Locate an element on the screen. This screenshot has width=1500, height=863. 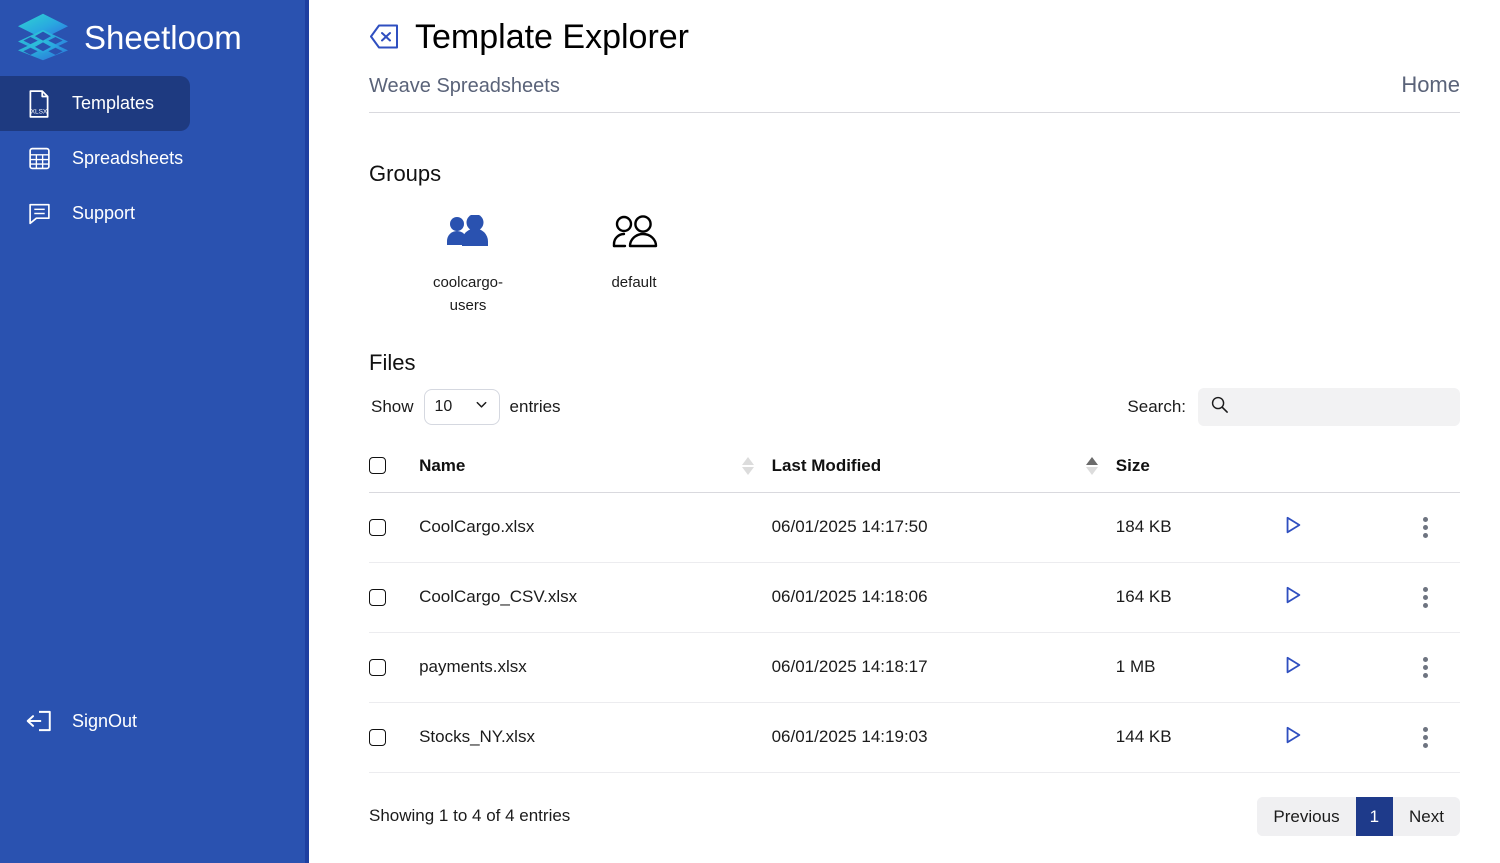
column-header-last-modified: Last Modified is located at coordinates (943, 469).